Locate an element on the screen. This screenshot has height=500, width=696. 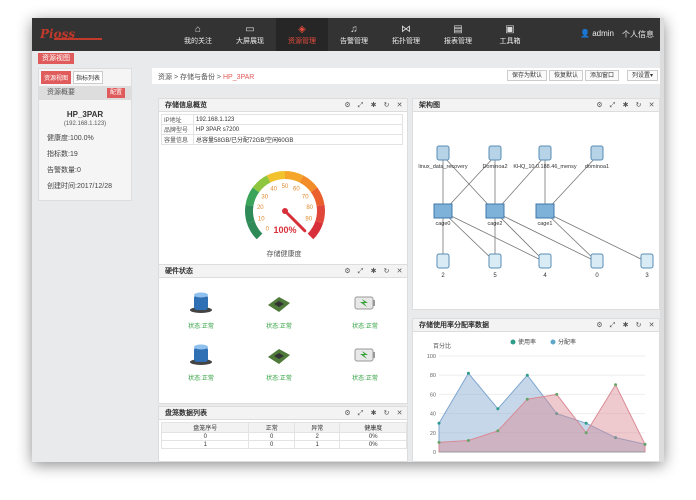
info-key: 容量信息 is located at coordinates (177, 139).